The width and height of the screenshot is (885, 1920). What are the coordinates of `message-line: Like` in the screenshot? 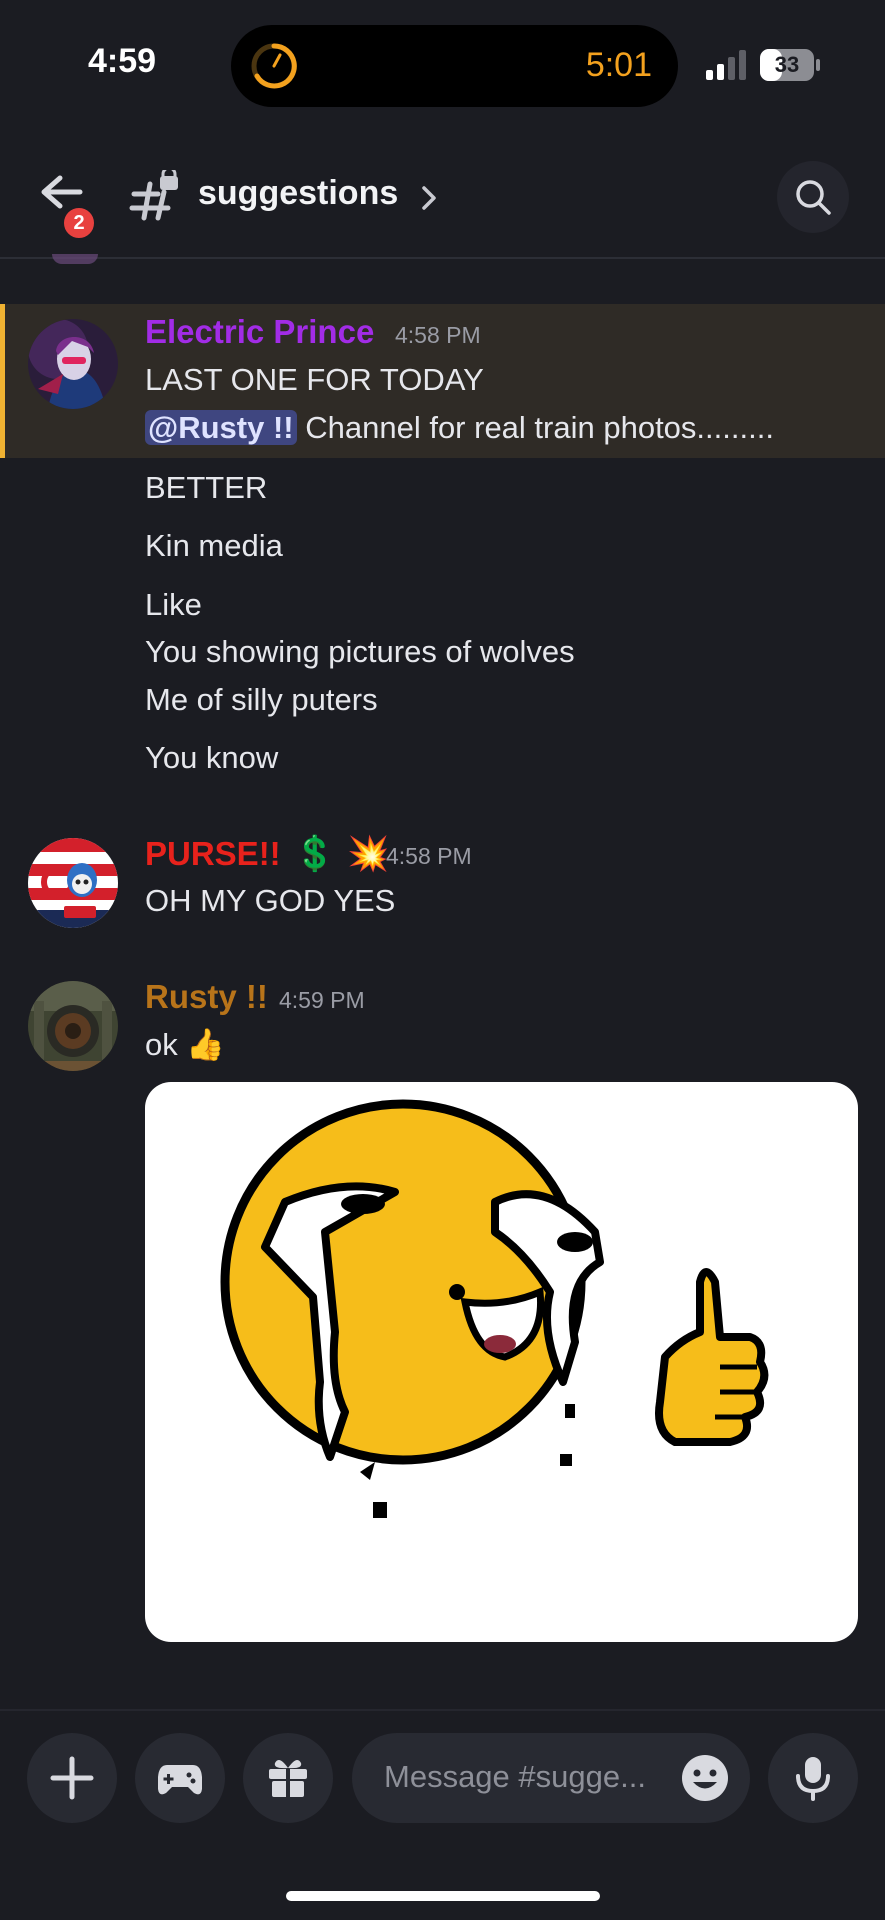 It's located at (173, 604).